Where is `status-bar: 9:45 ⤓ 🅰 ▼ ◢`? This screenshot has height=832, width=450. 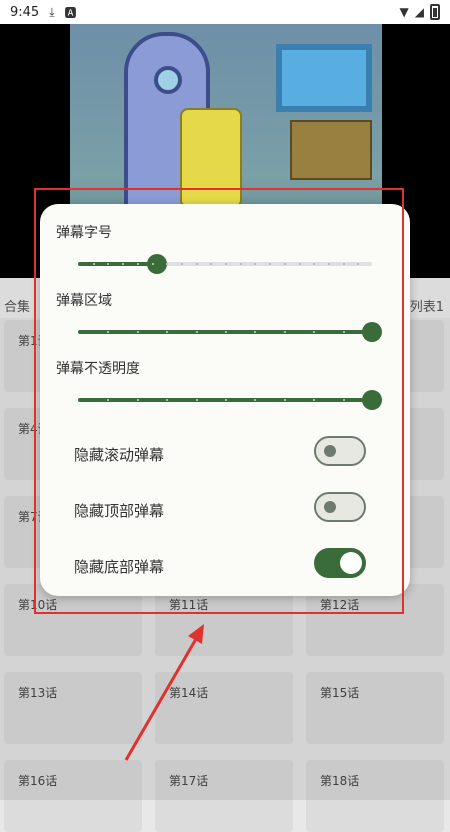 status-bar: 9:45 ⤓ 🅰 ▼ ◢ is located at coordinates (225, 12).